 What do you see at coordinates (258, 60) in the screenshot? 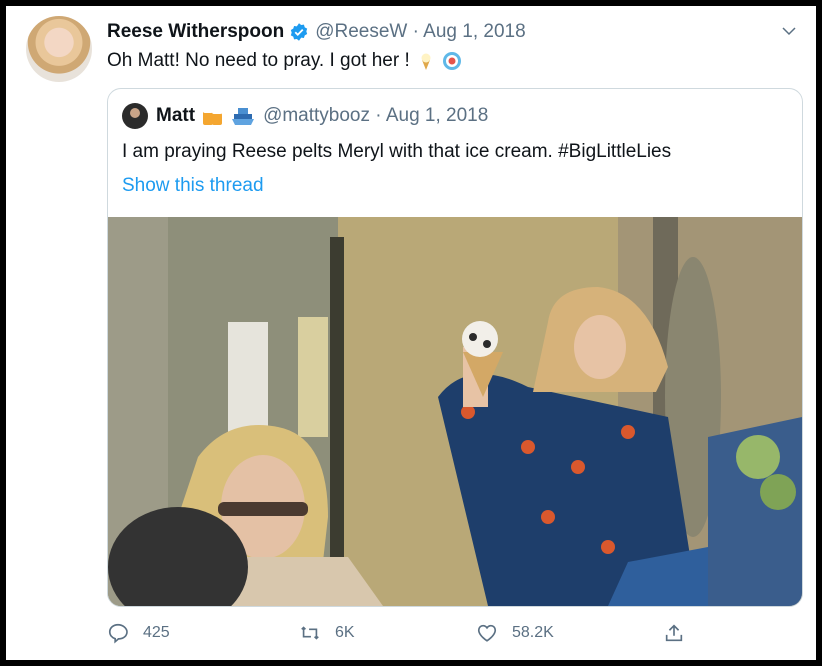
I see `tweet-text: Oh Matt! No need to pray. I got her !` at bounding box center [258, 60].